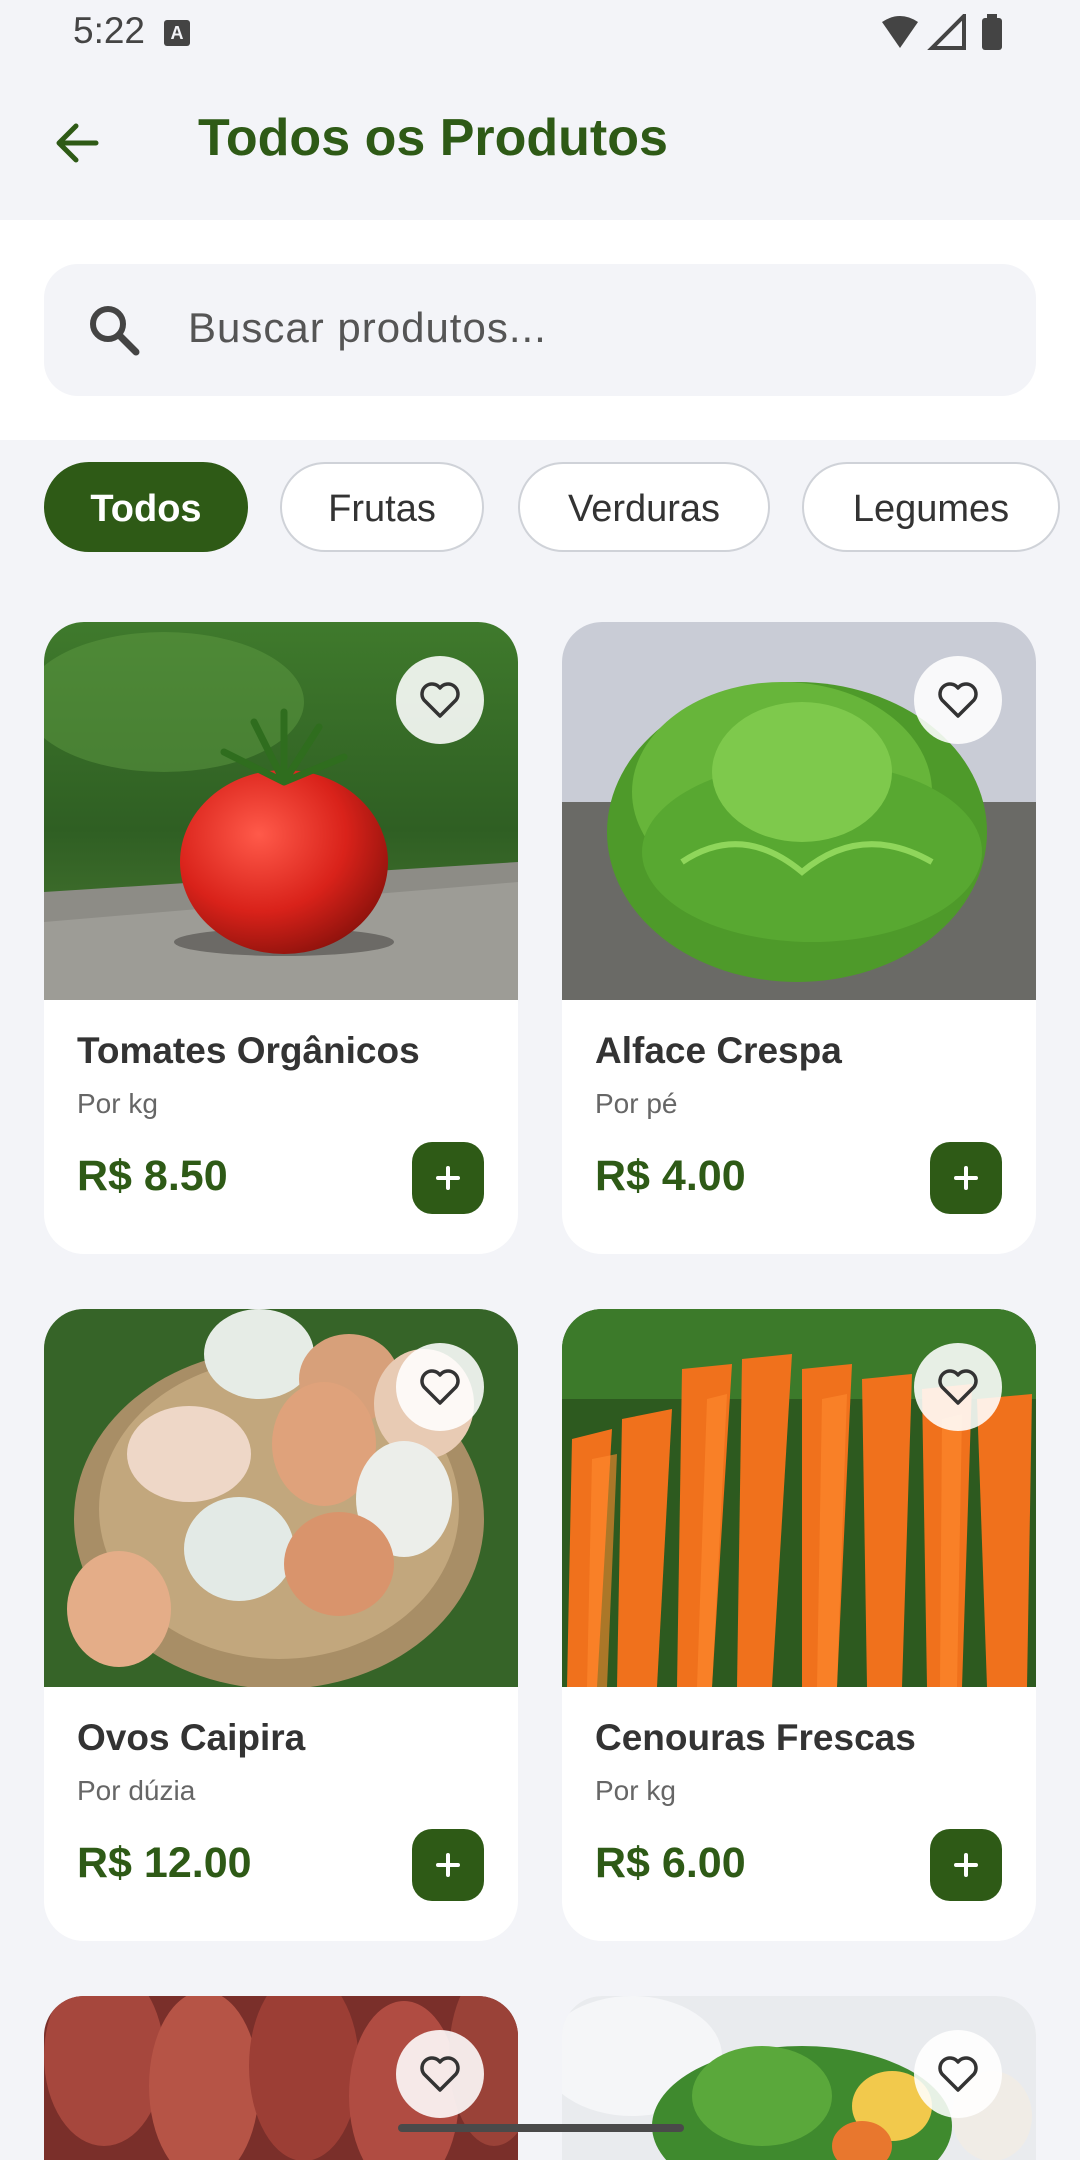 This screenshot has width=1080, height=2160. Describe the element at coordinates (900, 32) in the screenshot. I see `wifi-icon` at that location.